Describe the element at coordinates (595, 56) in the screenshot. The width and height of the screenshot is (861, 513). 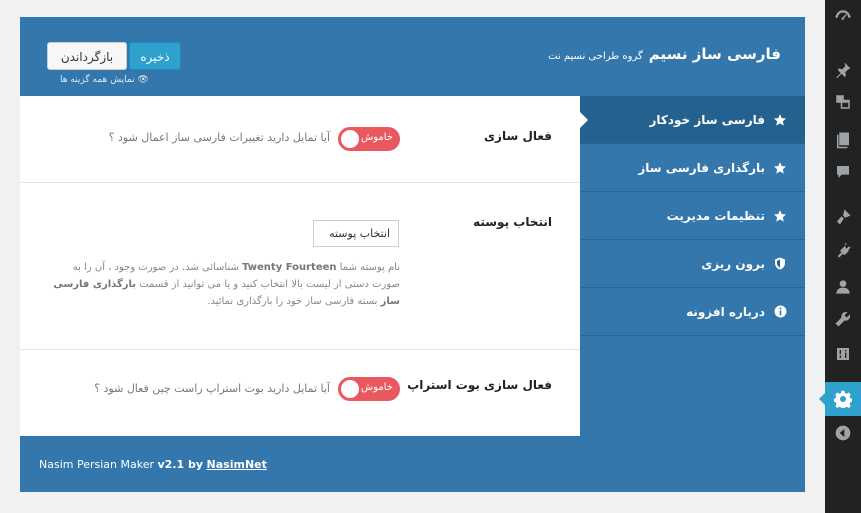
I see `app-subtitle: گروه طراحی نسیم نت` at that location.